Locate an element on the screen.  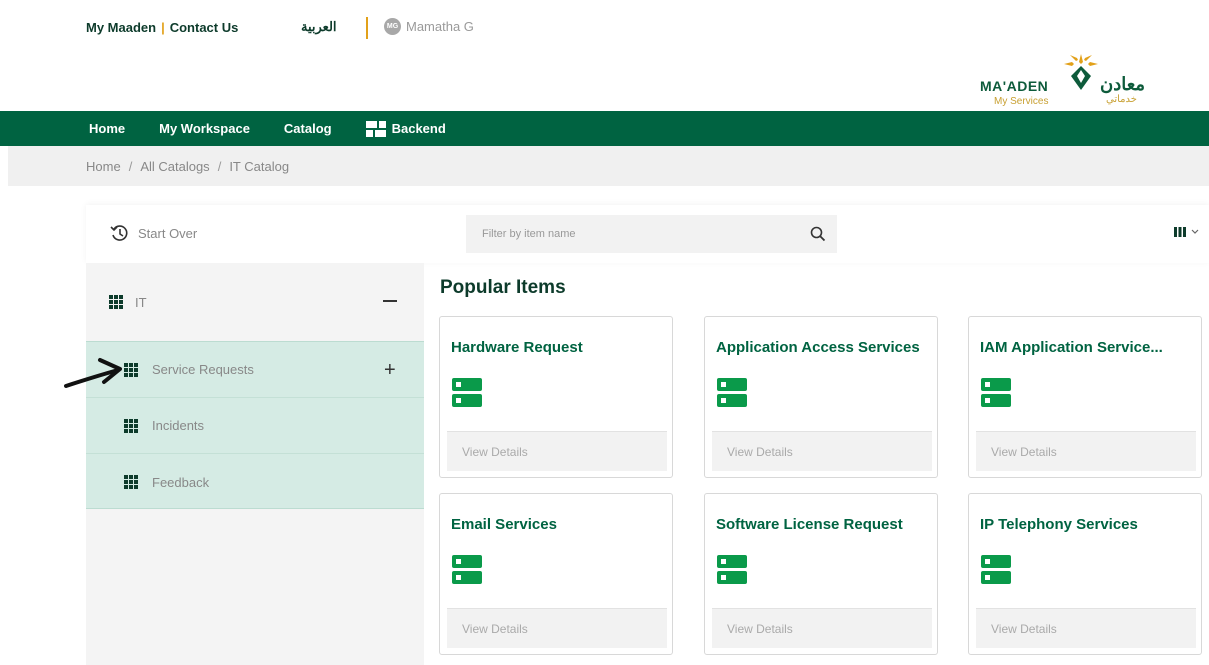
category-it: IT is located at coordinates (255, 302).